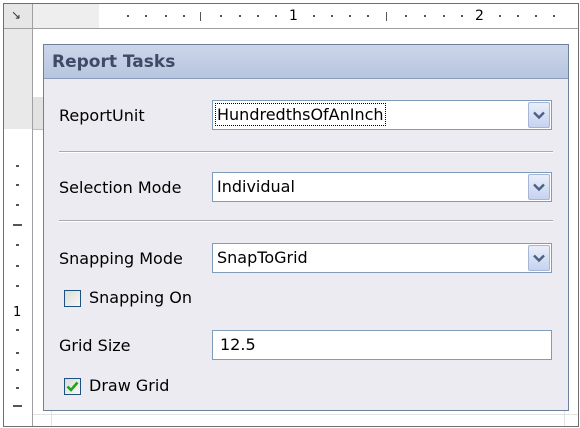  I want to click on ruler-corner: ↘, so click(18, 16).